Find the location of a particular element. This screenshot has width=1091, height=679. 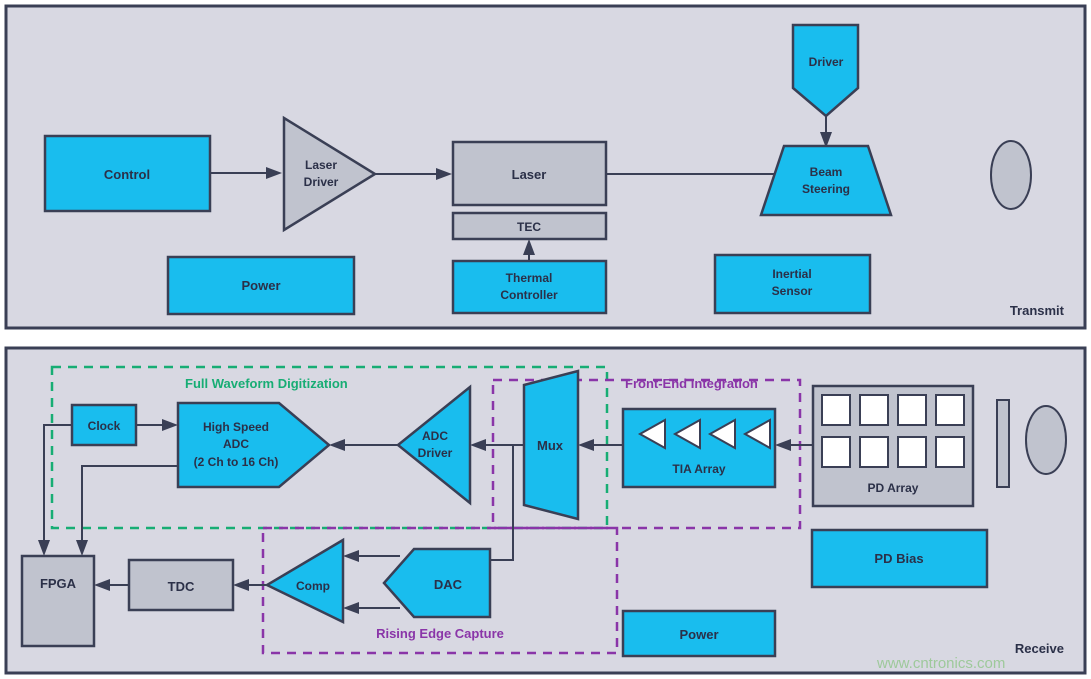

block-control-label: Control is located at coordinates (127, 174).